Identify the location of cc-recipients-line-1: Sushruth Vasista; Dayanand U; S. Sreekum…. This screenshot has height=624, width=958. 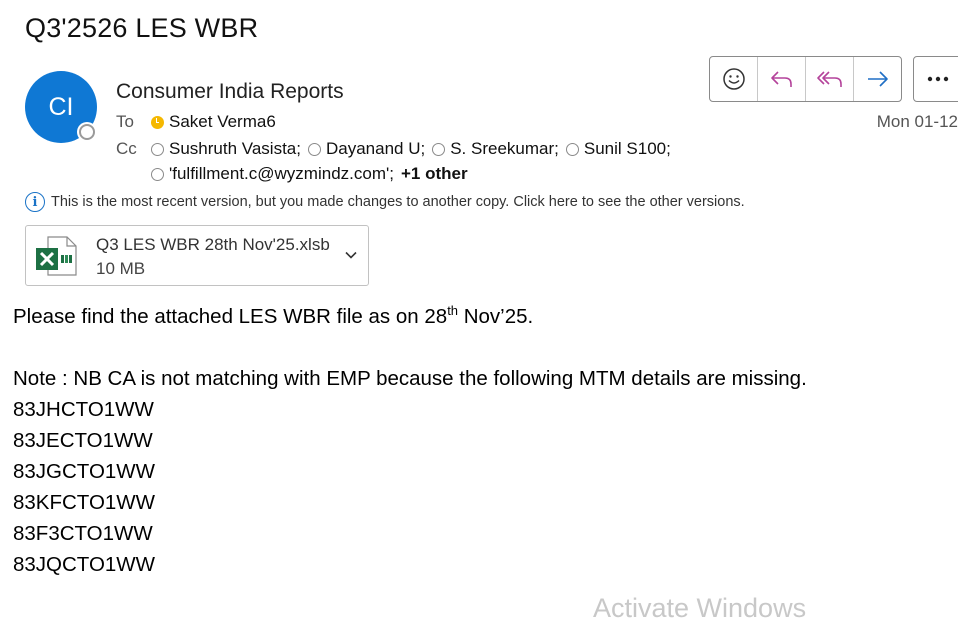
(411, 149).